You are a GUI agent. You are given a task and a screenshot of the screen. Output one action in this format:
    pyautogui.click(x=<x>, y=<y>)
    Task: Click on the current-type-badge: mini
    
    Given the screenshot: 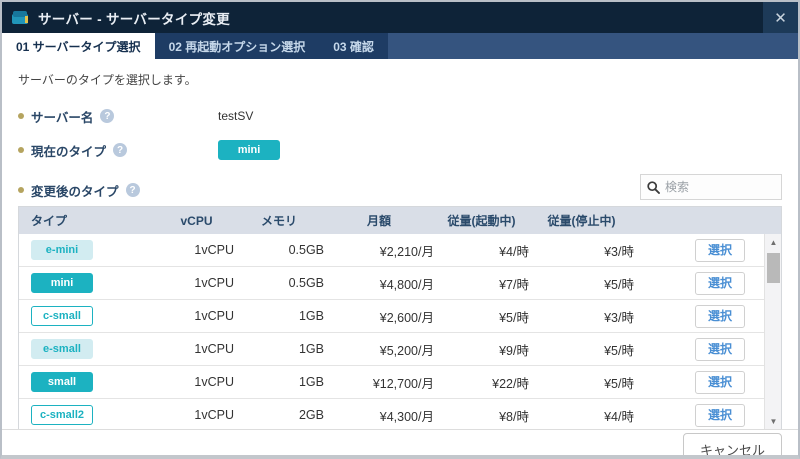 What is the action you would take?
    pyautogui.click(x=249, y=150)
    